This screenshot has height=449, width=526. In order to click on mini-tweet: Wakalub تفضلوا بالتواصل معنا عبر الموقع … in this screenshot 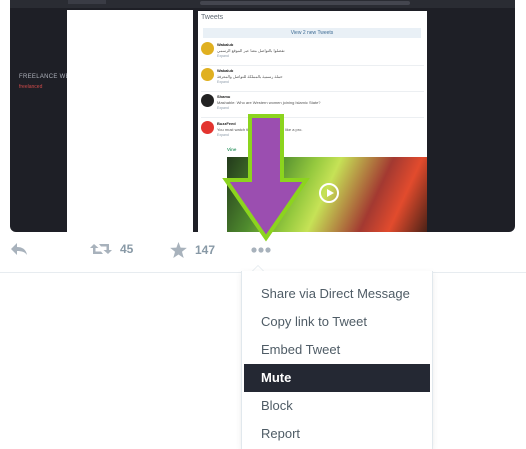, I will do `click(312, 52)`.